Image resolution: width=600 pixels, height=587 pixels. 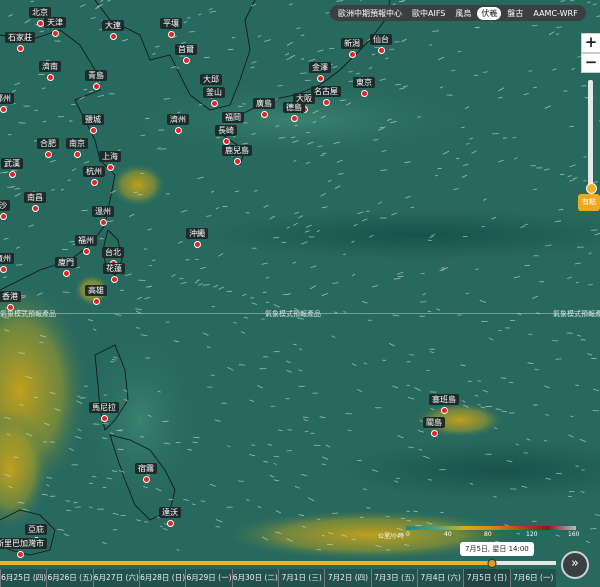 I want to click on timeline-day: 6月27日 (六), so click(x=115, y=578).